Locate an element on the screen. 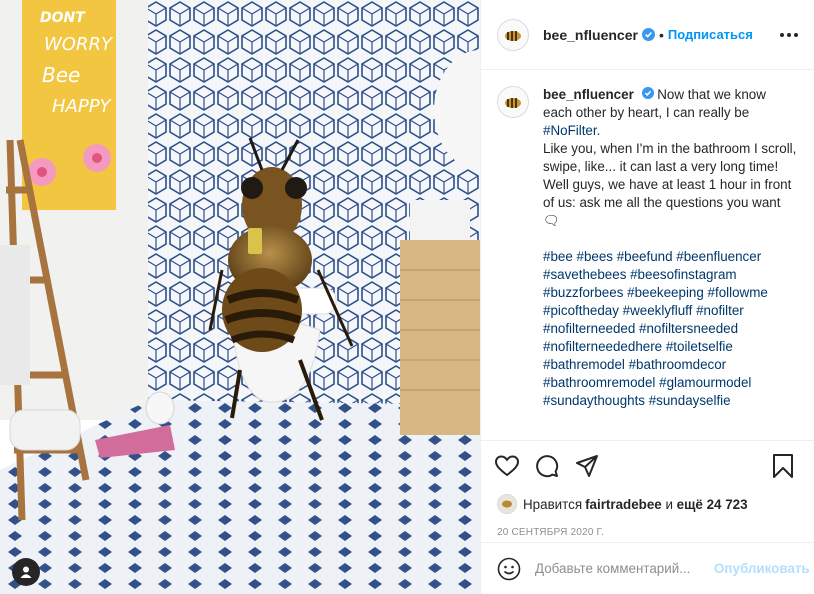 This screenshot has width=814, height=594. likes-prefix: Нравится is located at coordinates (553, 504).